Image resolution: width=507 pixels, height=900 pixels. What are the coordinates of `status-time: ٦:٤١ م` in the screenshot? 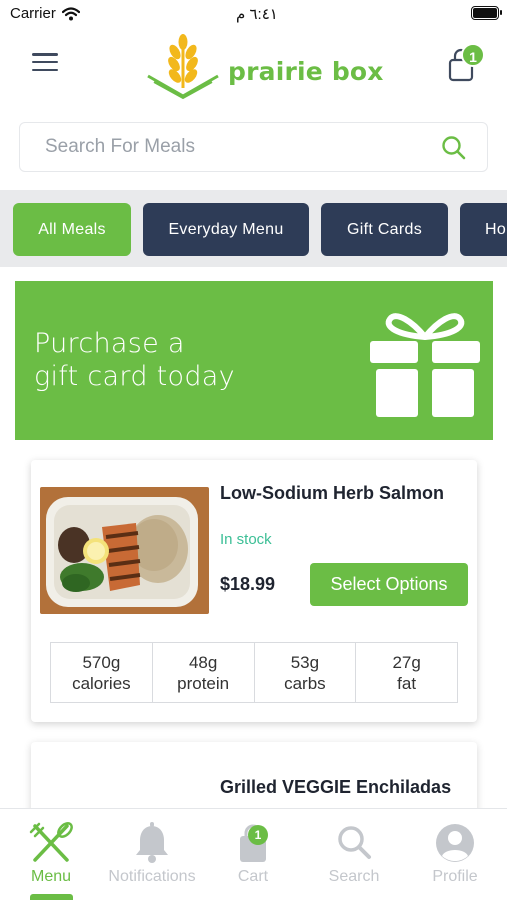 It's located at (257, 14).